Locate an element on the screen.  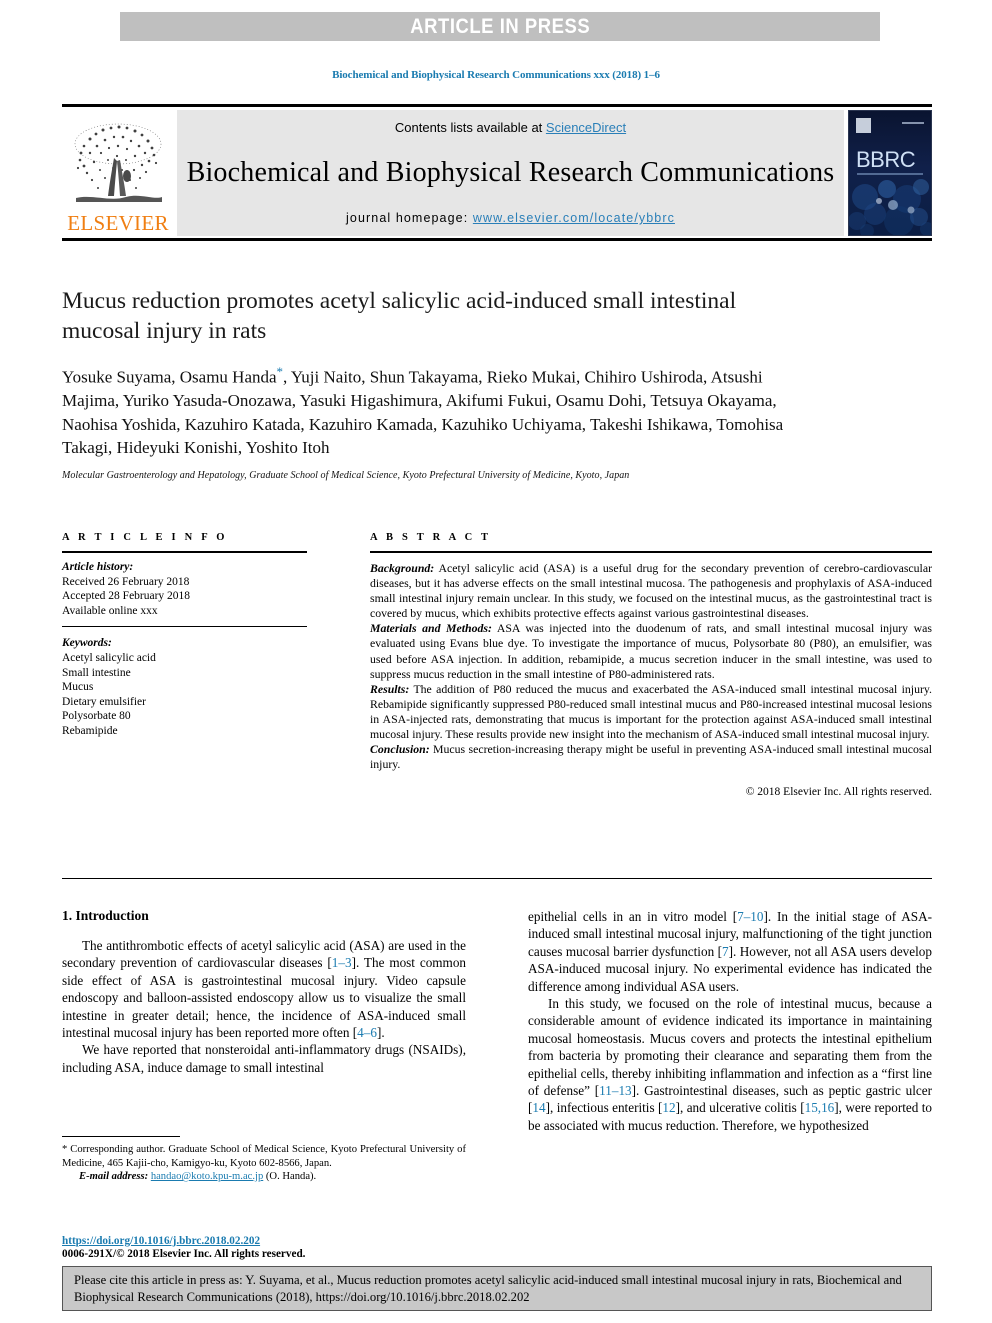
elsevier-wordmark: ELSEVIER is located at coordinates (118, 223).